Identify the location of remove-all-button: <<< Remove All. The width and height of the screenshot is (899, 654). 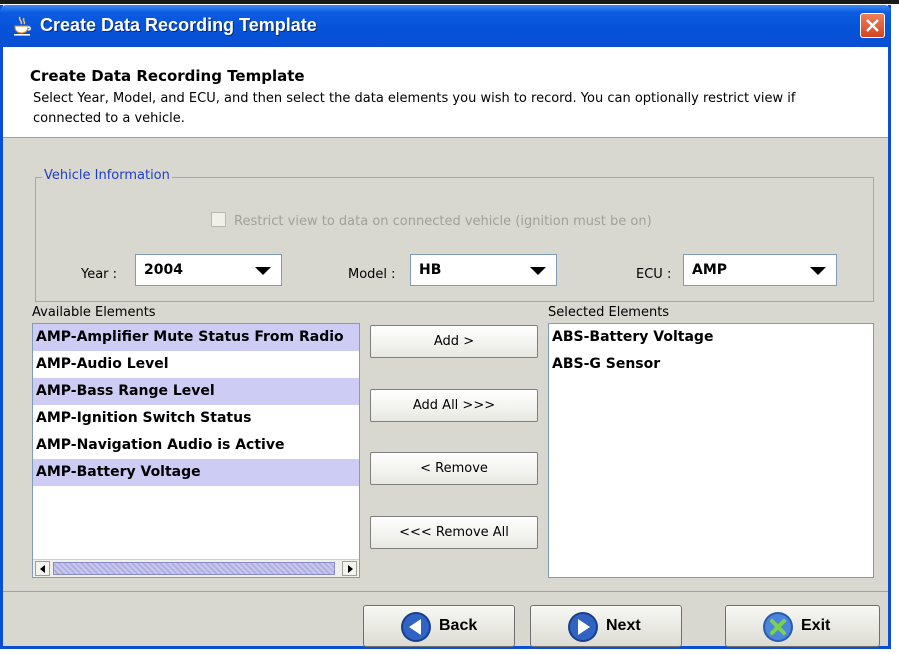
(454, 532).